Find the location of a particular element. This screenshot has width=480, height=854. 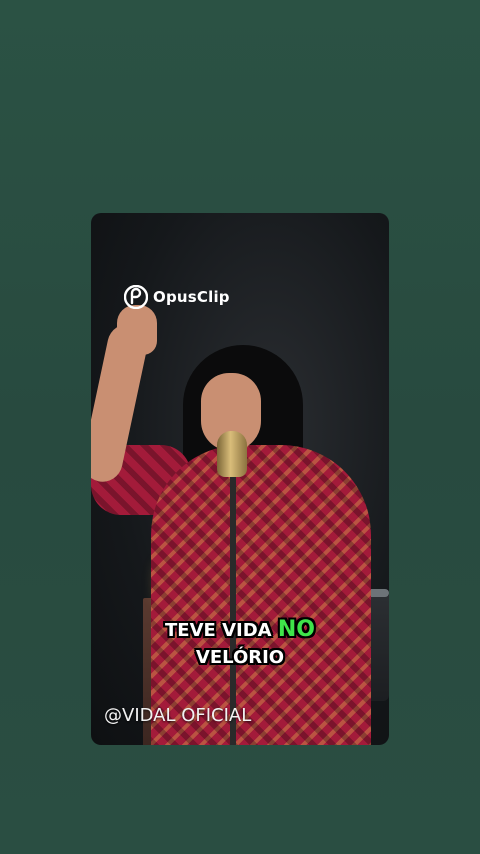

subtitle-caption: TEVE VIDA NO VELÓRIO is located at coordinates (240, 643).